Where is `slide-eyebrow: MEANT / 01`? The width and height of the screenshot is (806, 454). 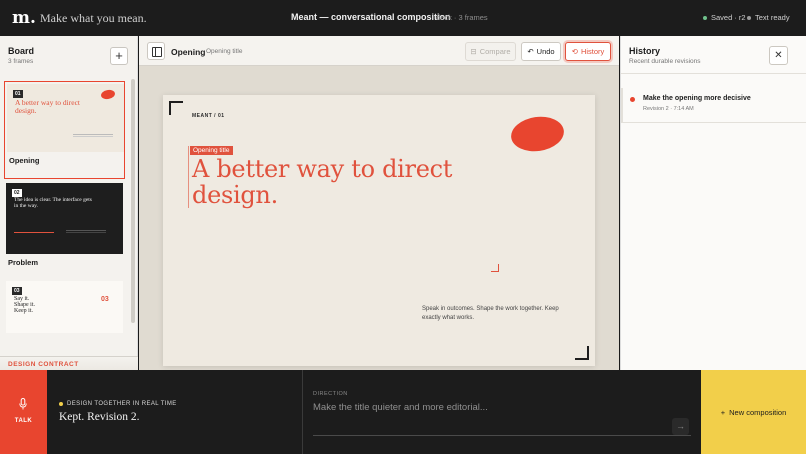 slide-eyebrow: MEANT / 01 is located at coordinates (208, 116).